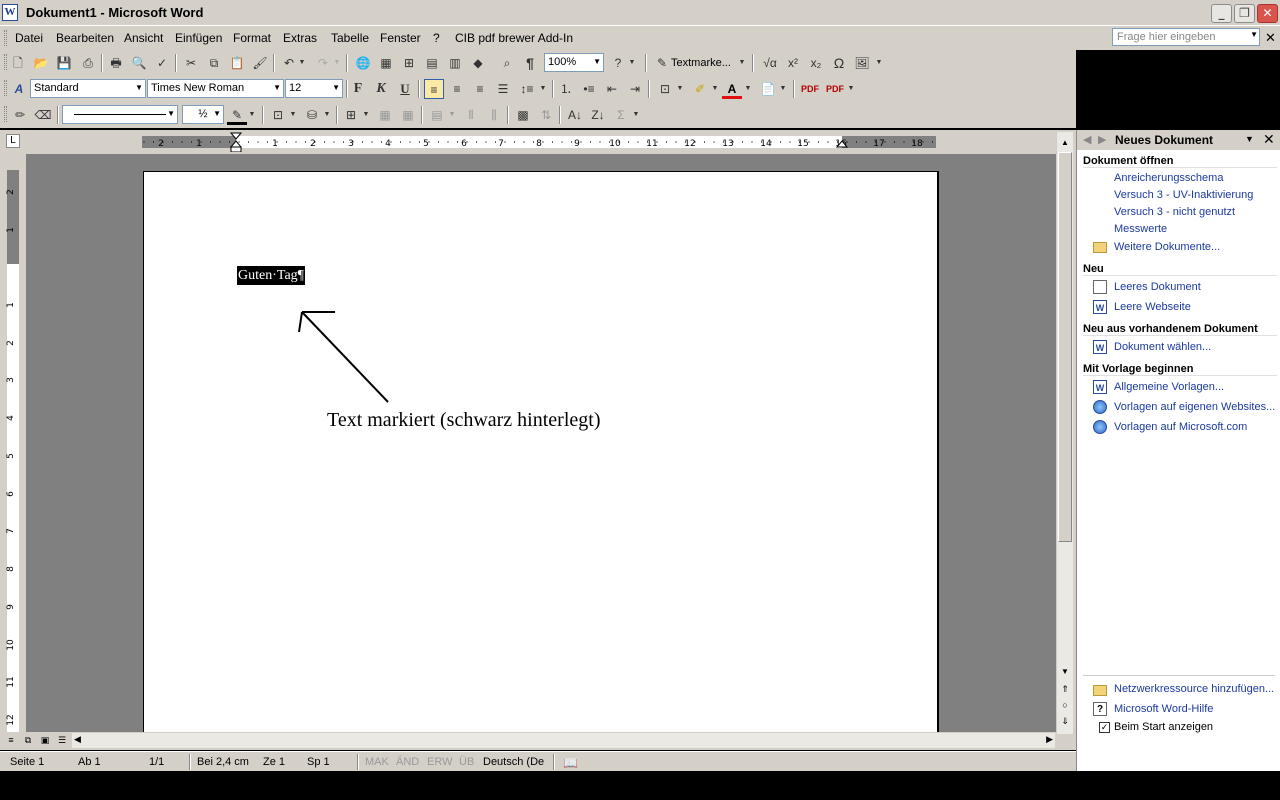  Describe the element at coordinates (810, 89) in the screenshot. I see `pdf-create-icon: PDF` at that location.